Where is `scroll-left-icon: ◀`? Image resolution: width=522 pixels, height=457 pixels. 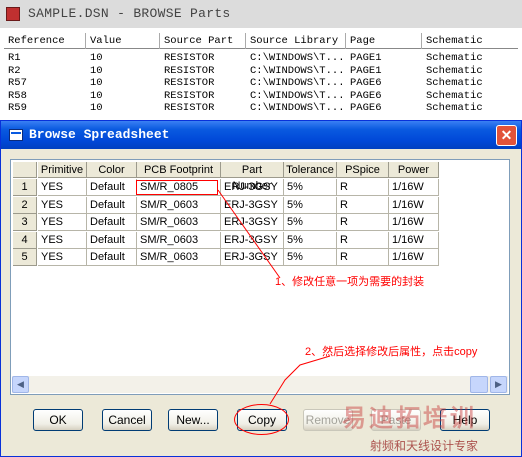 scroll-left-icon: ◀ is located at coordinates (20, 384).